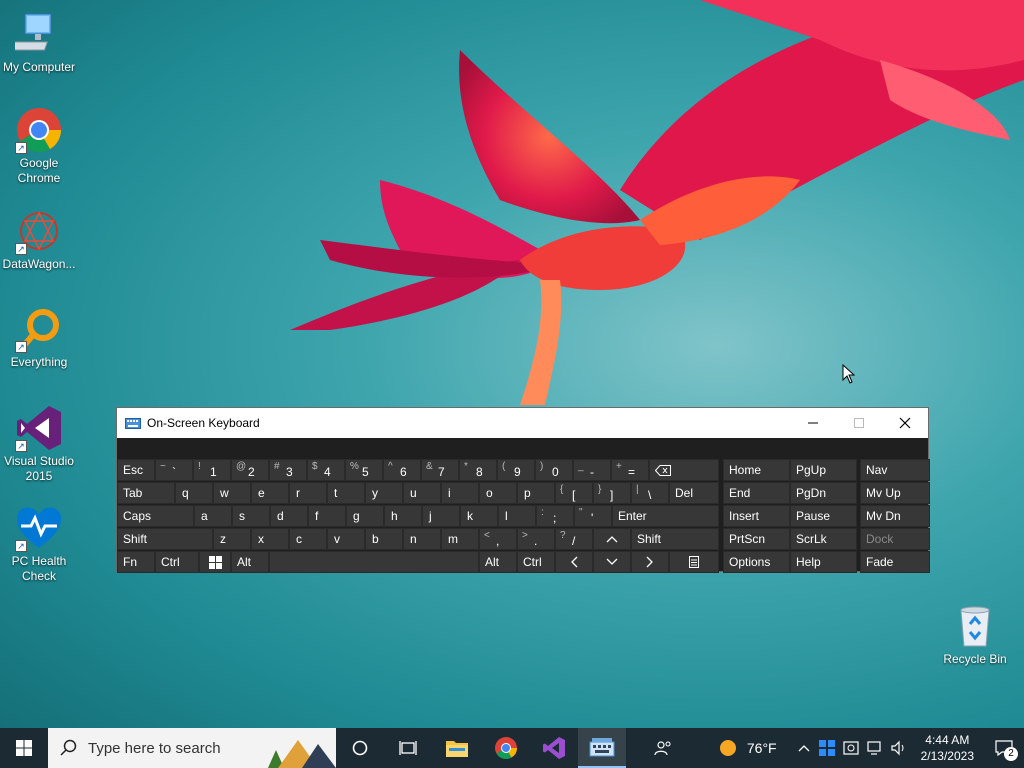 The height and width of the screenshot is (768, 1024). I want to click on key-pgdn: PgDn, so click(823, 493).